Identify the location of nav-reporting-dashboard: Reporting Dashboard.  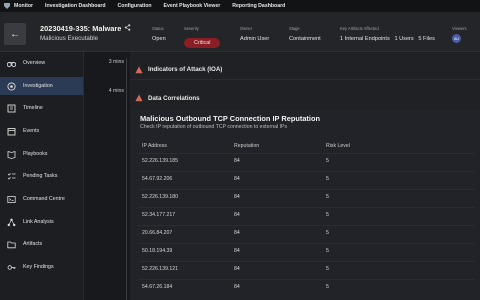
(258, 6).